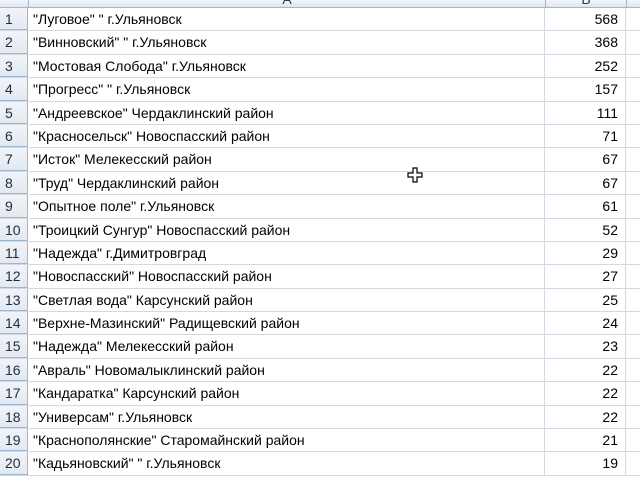  What do you see at coordinates (586, 440) in the screenshot?
I see `cell-value: 21` at bounding box center [586, 440].